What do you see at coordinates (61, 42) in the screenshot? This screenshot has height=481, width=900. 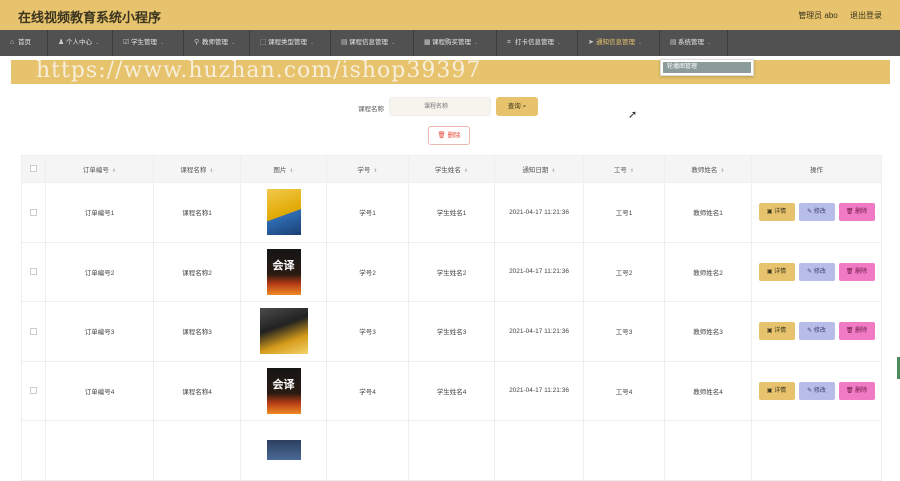 I see `user-icon: ♟` at bounding box center [61, 42].